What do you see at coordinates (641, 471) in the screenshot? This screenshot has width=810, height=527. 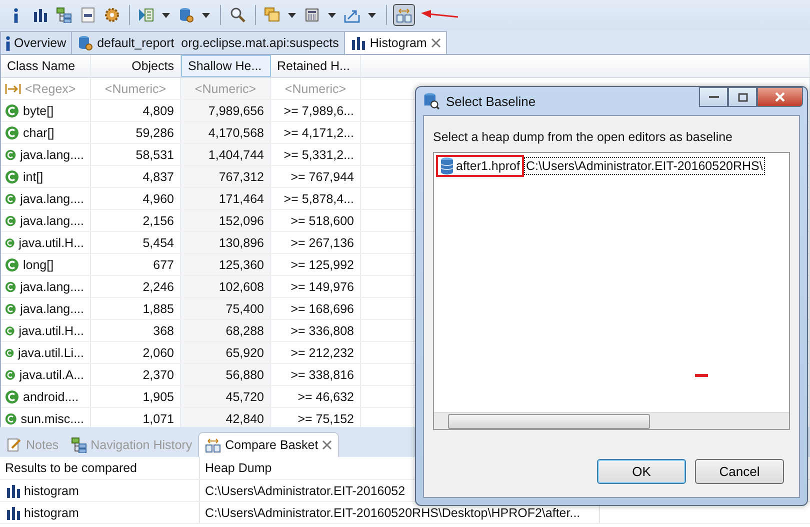 I see `ok-button: OK` at bounding box center [641, 471].